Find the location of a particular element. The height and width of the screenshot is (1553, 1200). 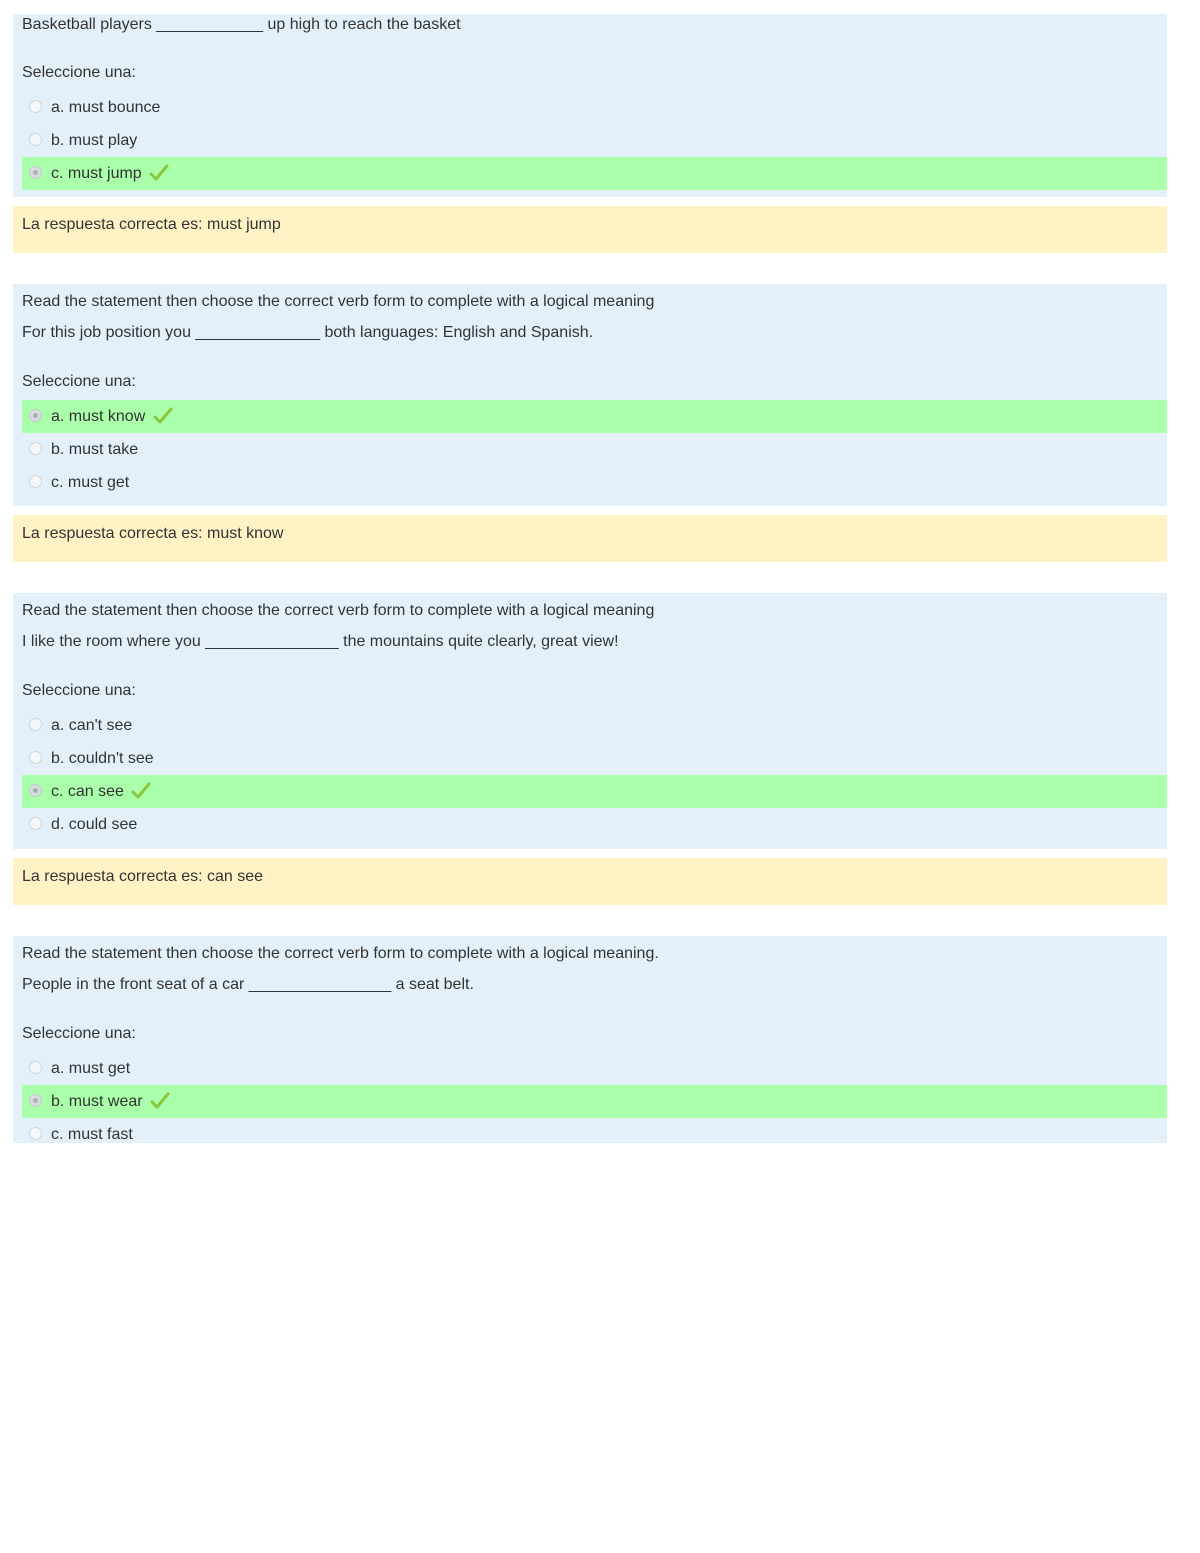

answer-option-correct: b. must wear is located at coordinates (594, 1101).